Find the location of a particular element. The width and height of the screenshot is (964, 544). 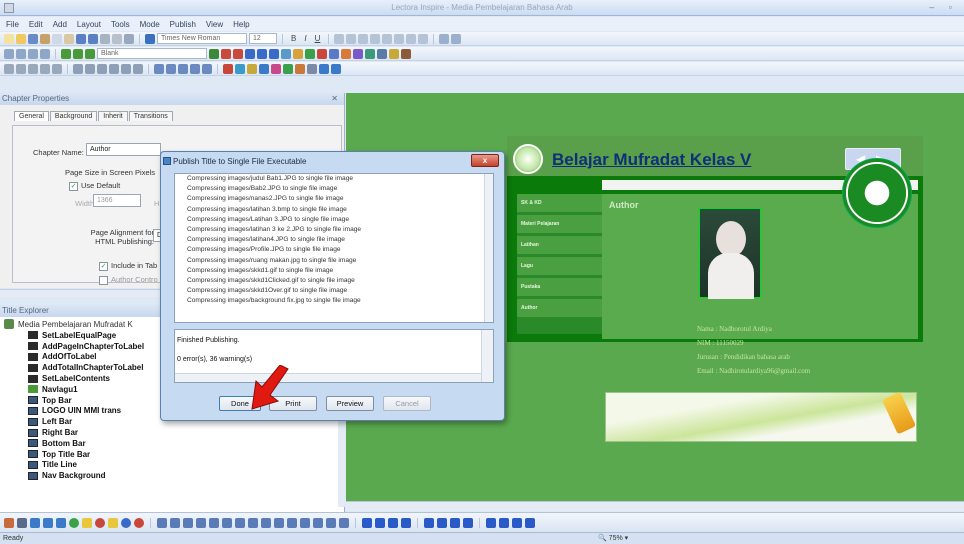

preview-button: Preview is located at coordinates (350, 403).